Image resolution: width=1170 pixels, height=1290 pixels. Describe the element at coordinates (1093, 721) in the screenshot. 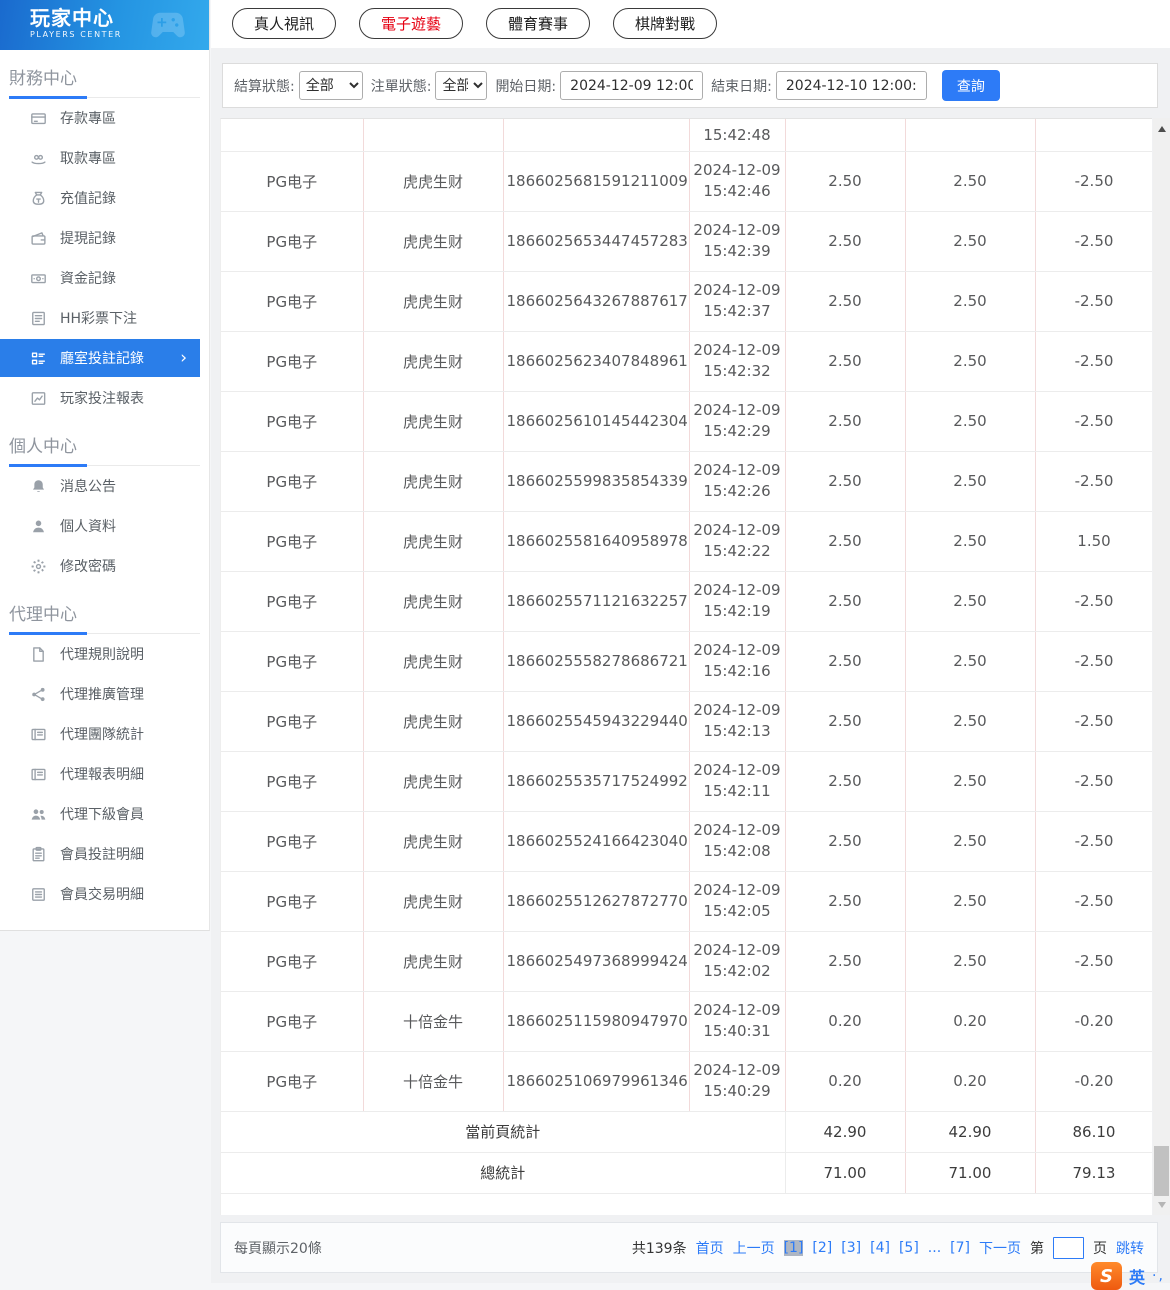

I see `cell-win-loss: -2.50` at that location.